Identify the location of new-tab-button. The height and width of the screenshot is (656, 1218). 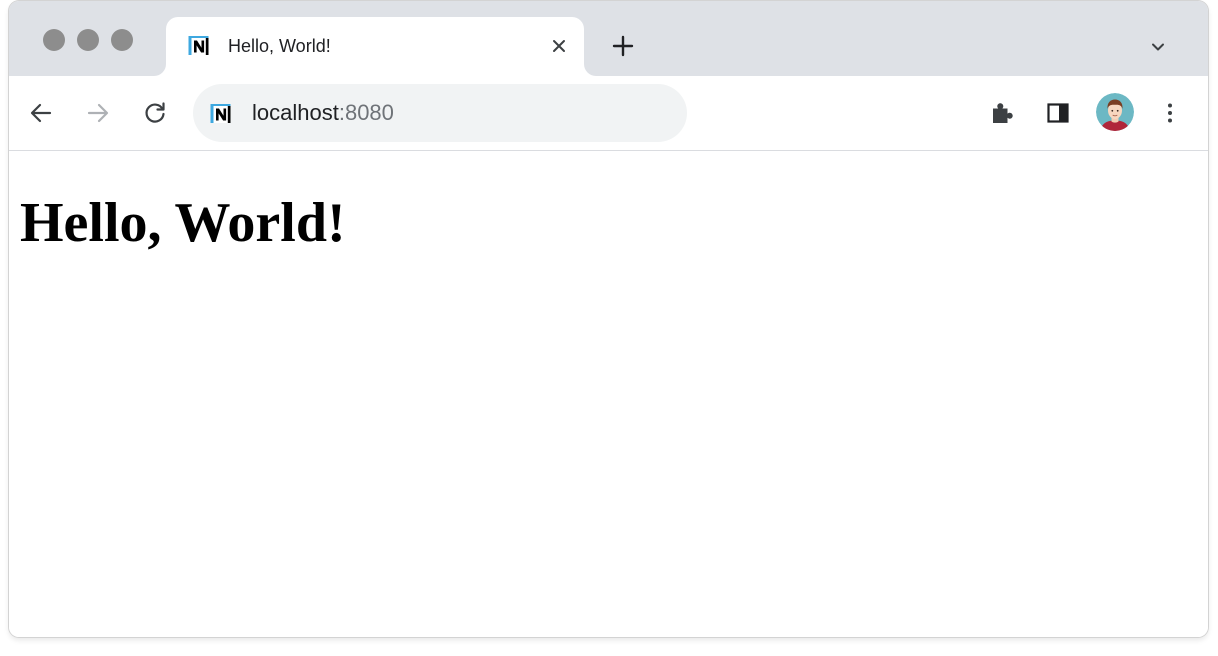
(623, 46).